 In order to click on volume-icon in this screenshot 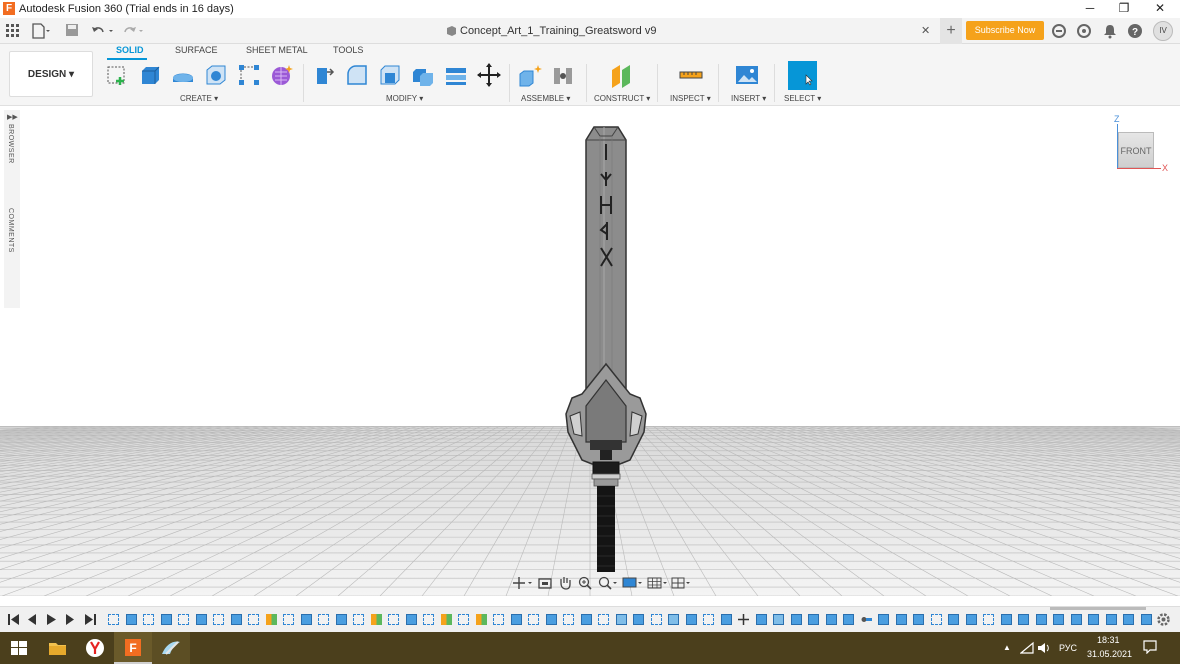, I will do `click(1044, 648)`.